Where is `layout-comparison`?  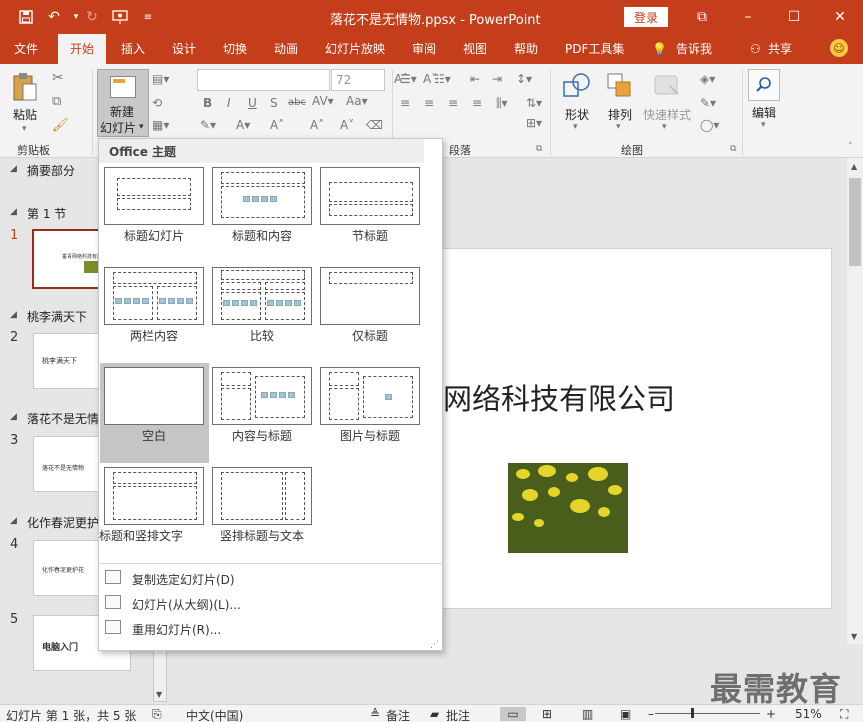 layout-comparison is located at coordinates (262, 296).